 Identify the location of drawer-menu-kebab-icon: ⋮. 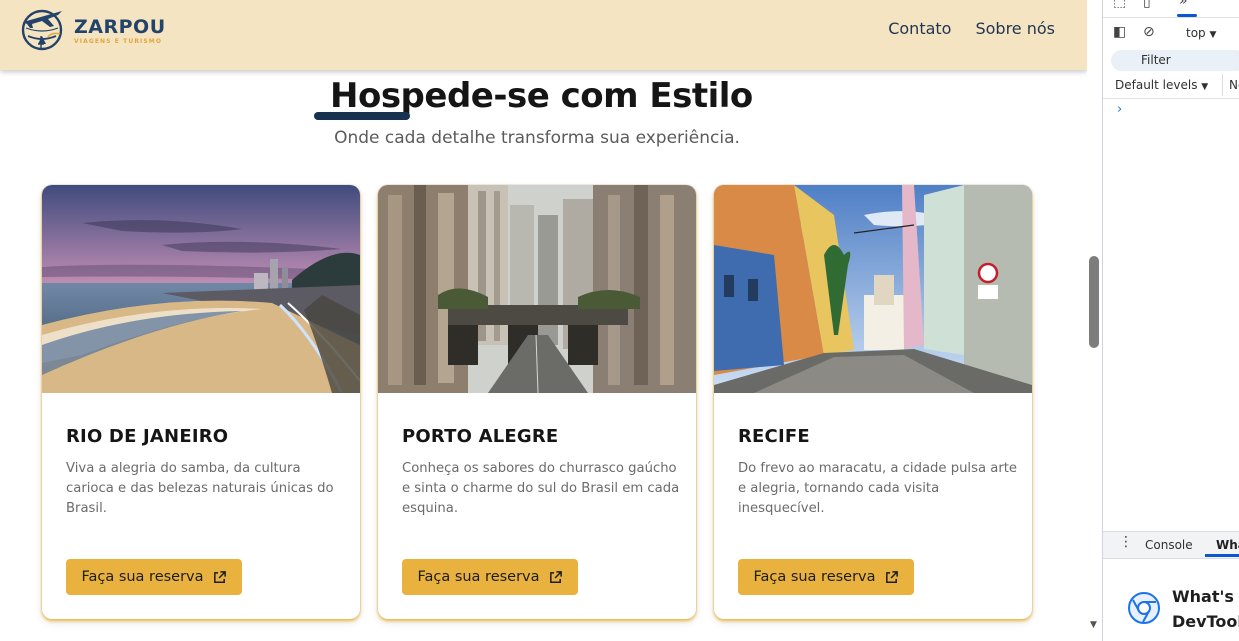
(1126, 542).